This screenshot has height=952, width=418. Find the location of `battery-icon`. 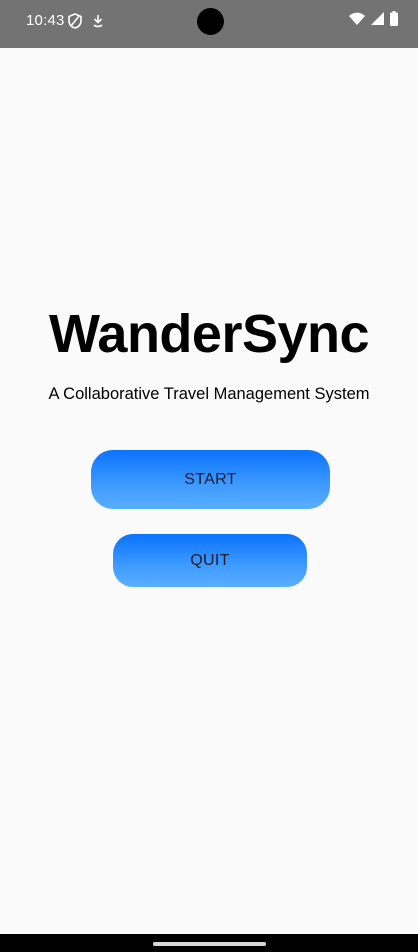

battery-icon is located at coordinates (394, 21).